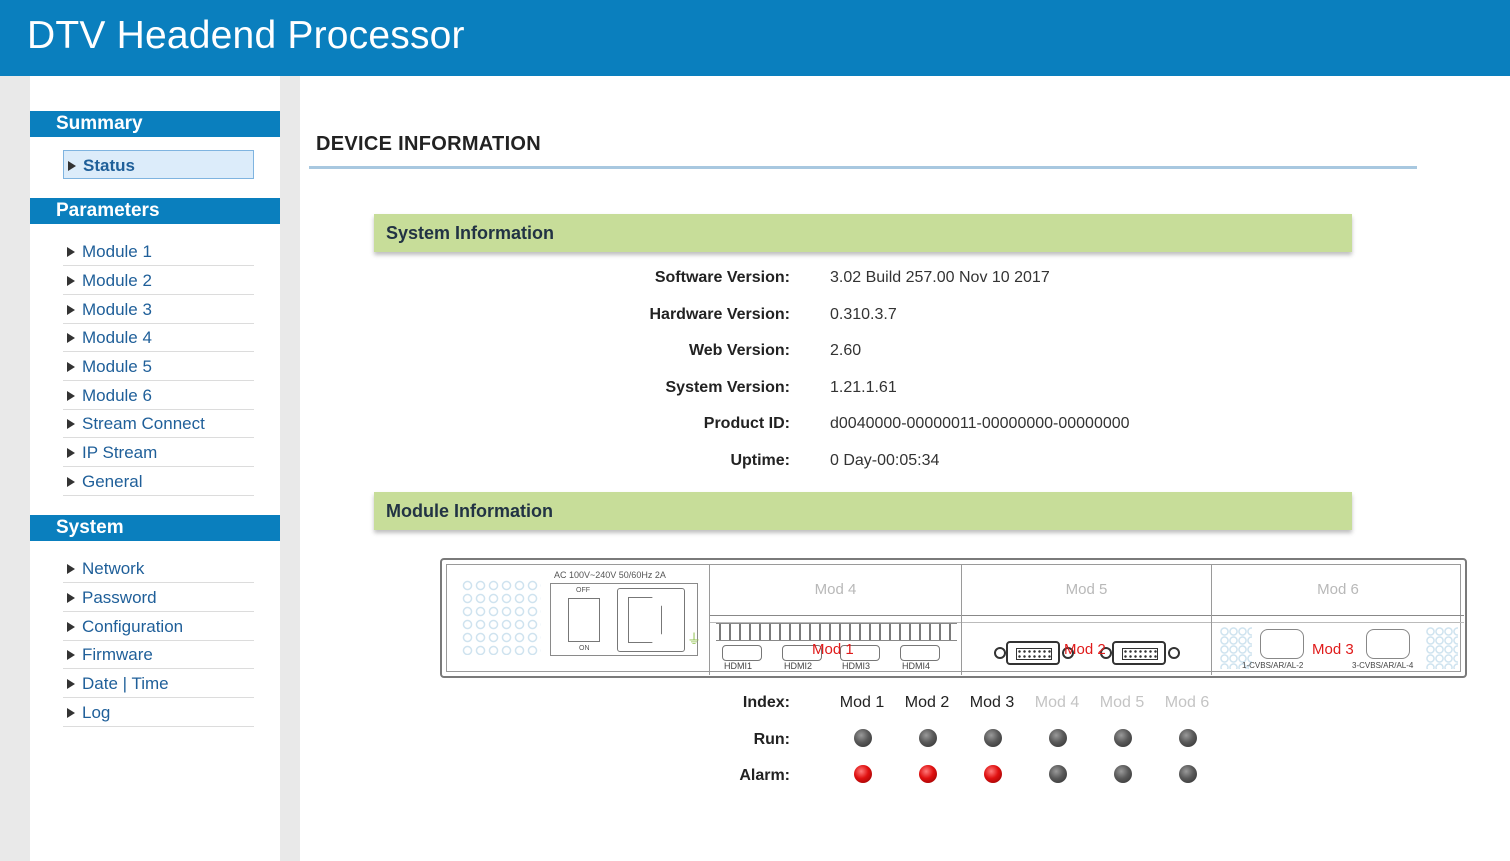 This screenshot has height=861, width=1510. I want to click on web-version-value: 2.60, so click(846, 350).